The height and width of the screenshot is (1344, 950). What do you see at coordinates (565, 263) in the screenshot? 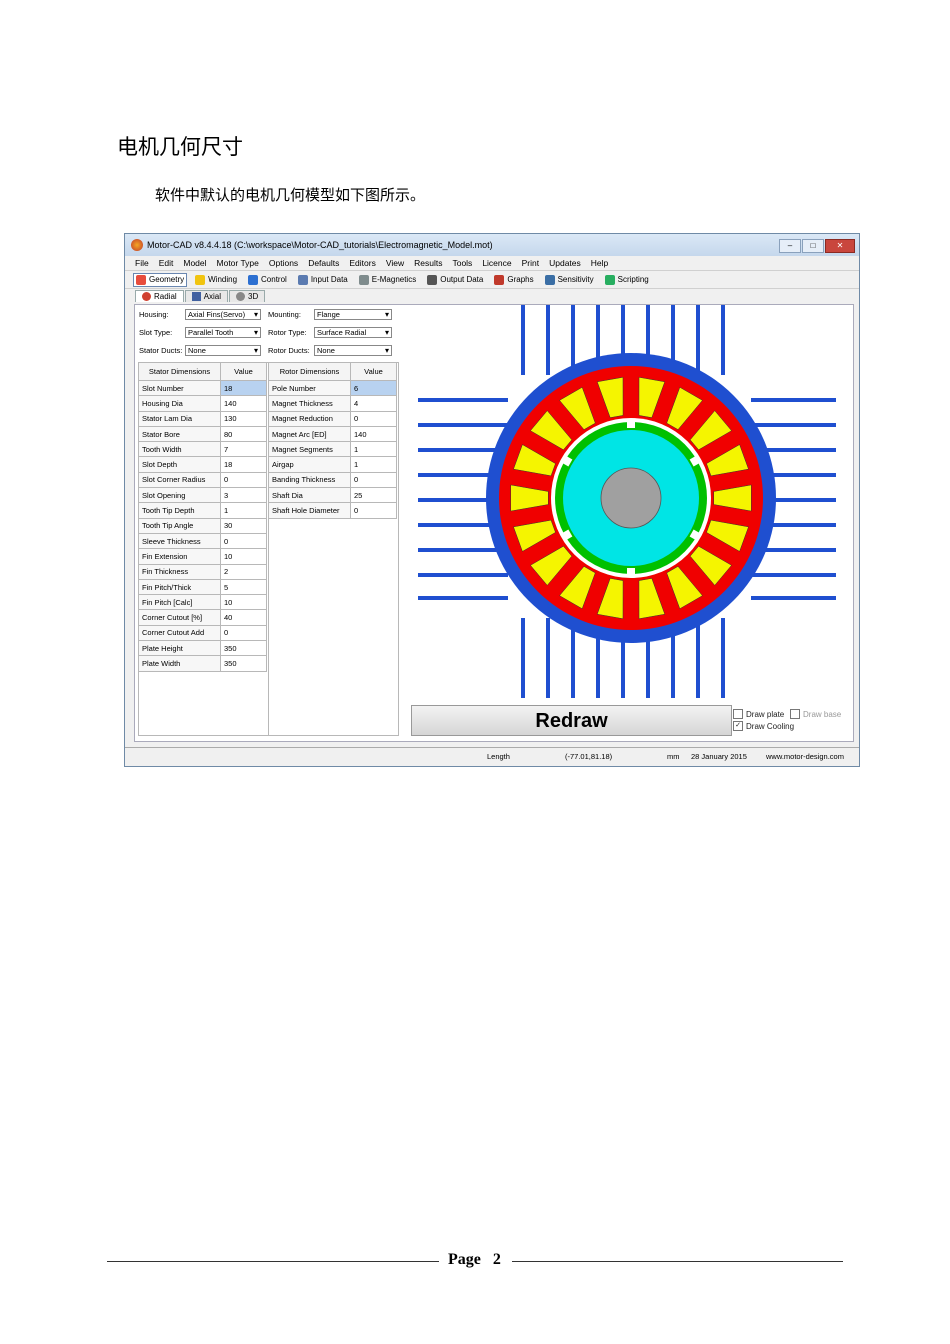
I see `menu-item-updates: Updates` at bounding box center [565, 263].